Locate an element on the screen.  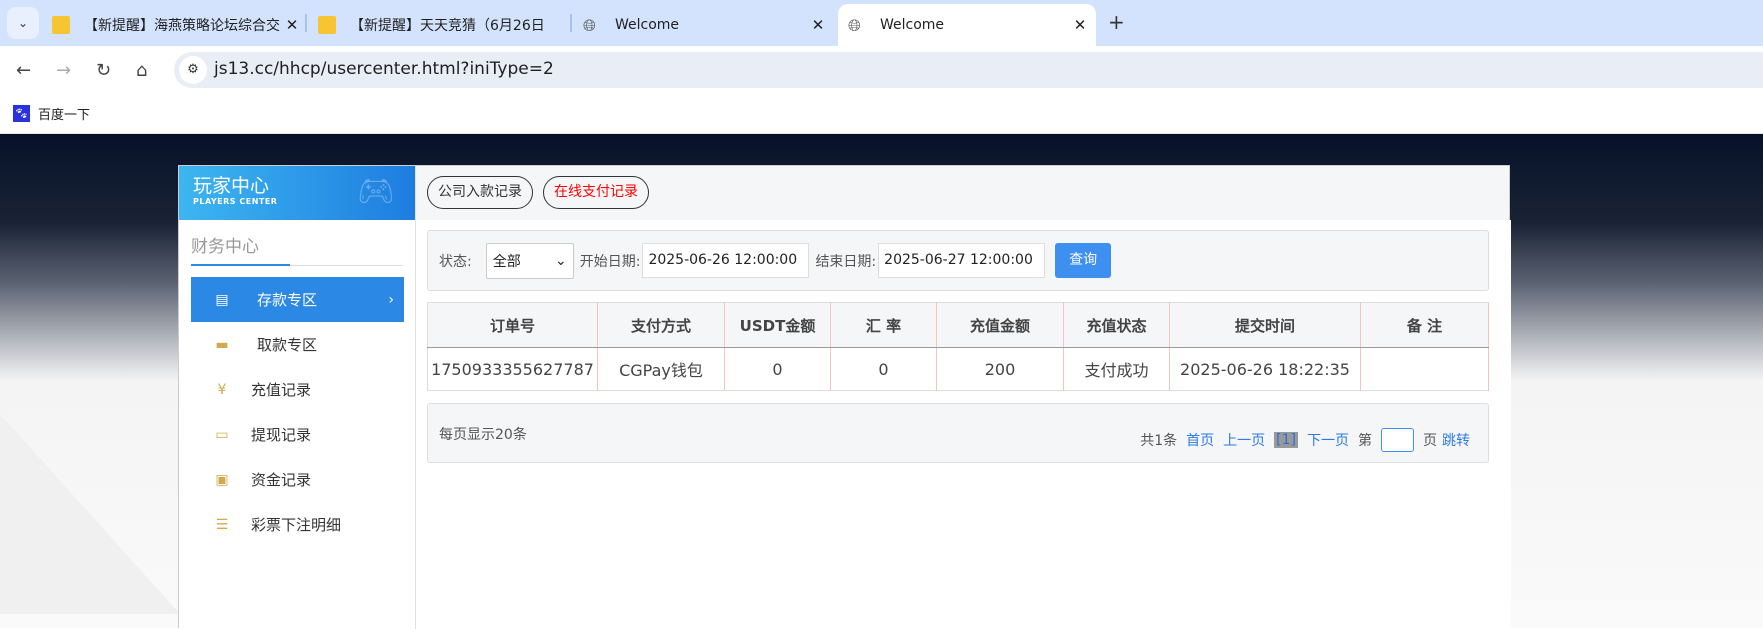
col-recharge-amount: 充值金额 is located at coordinates (1000, 325).